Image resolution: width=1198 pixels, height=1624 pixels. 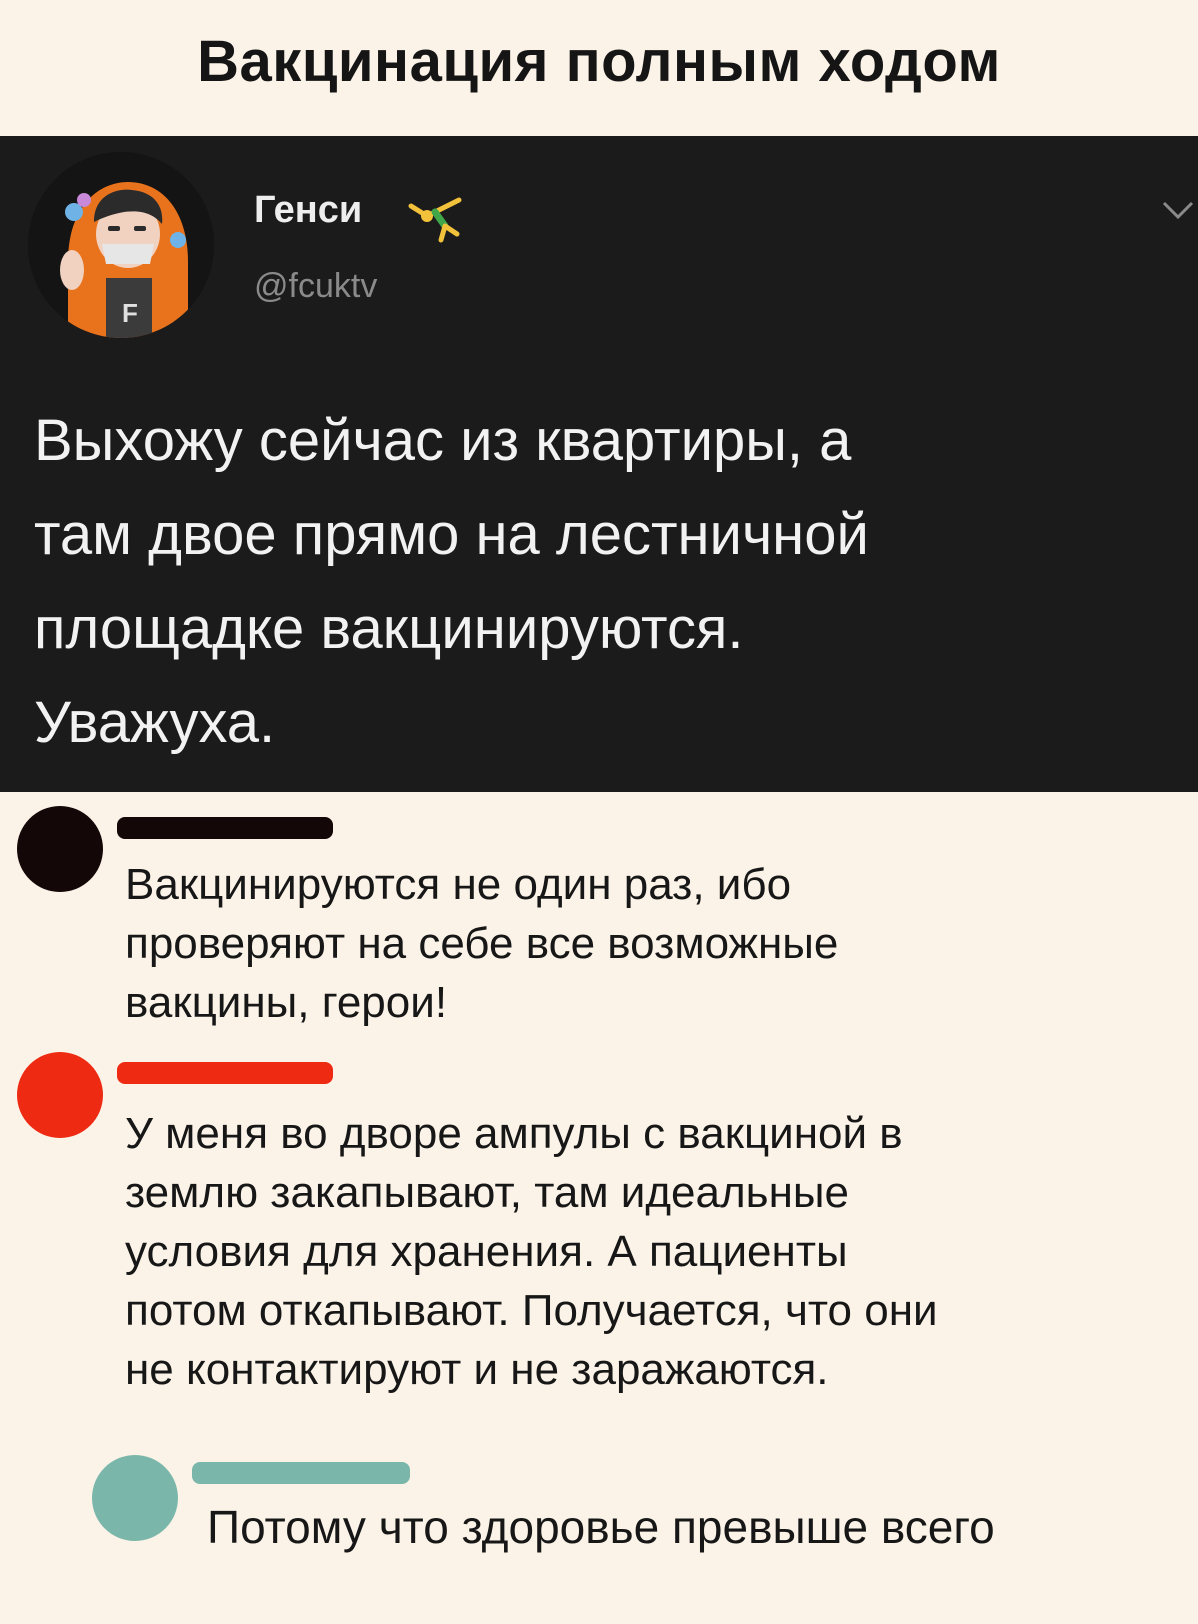 What do you see at coordinates (451, 534) in the screenshot?
I see `tweet-text-line: там двое прямо на лестничной` at bounding box center [451, 534].